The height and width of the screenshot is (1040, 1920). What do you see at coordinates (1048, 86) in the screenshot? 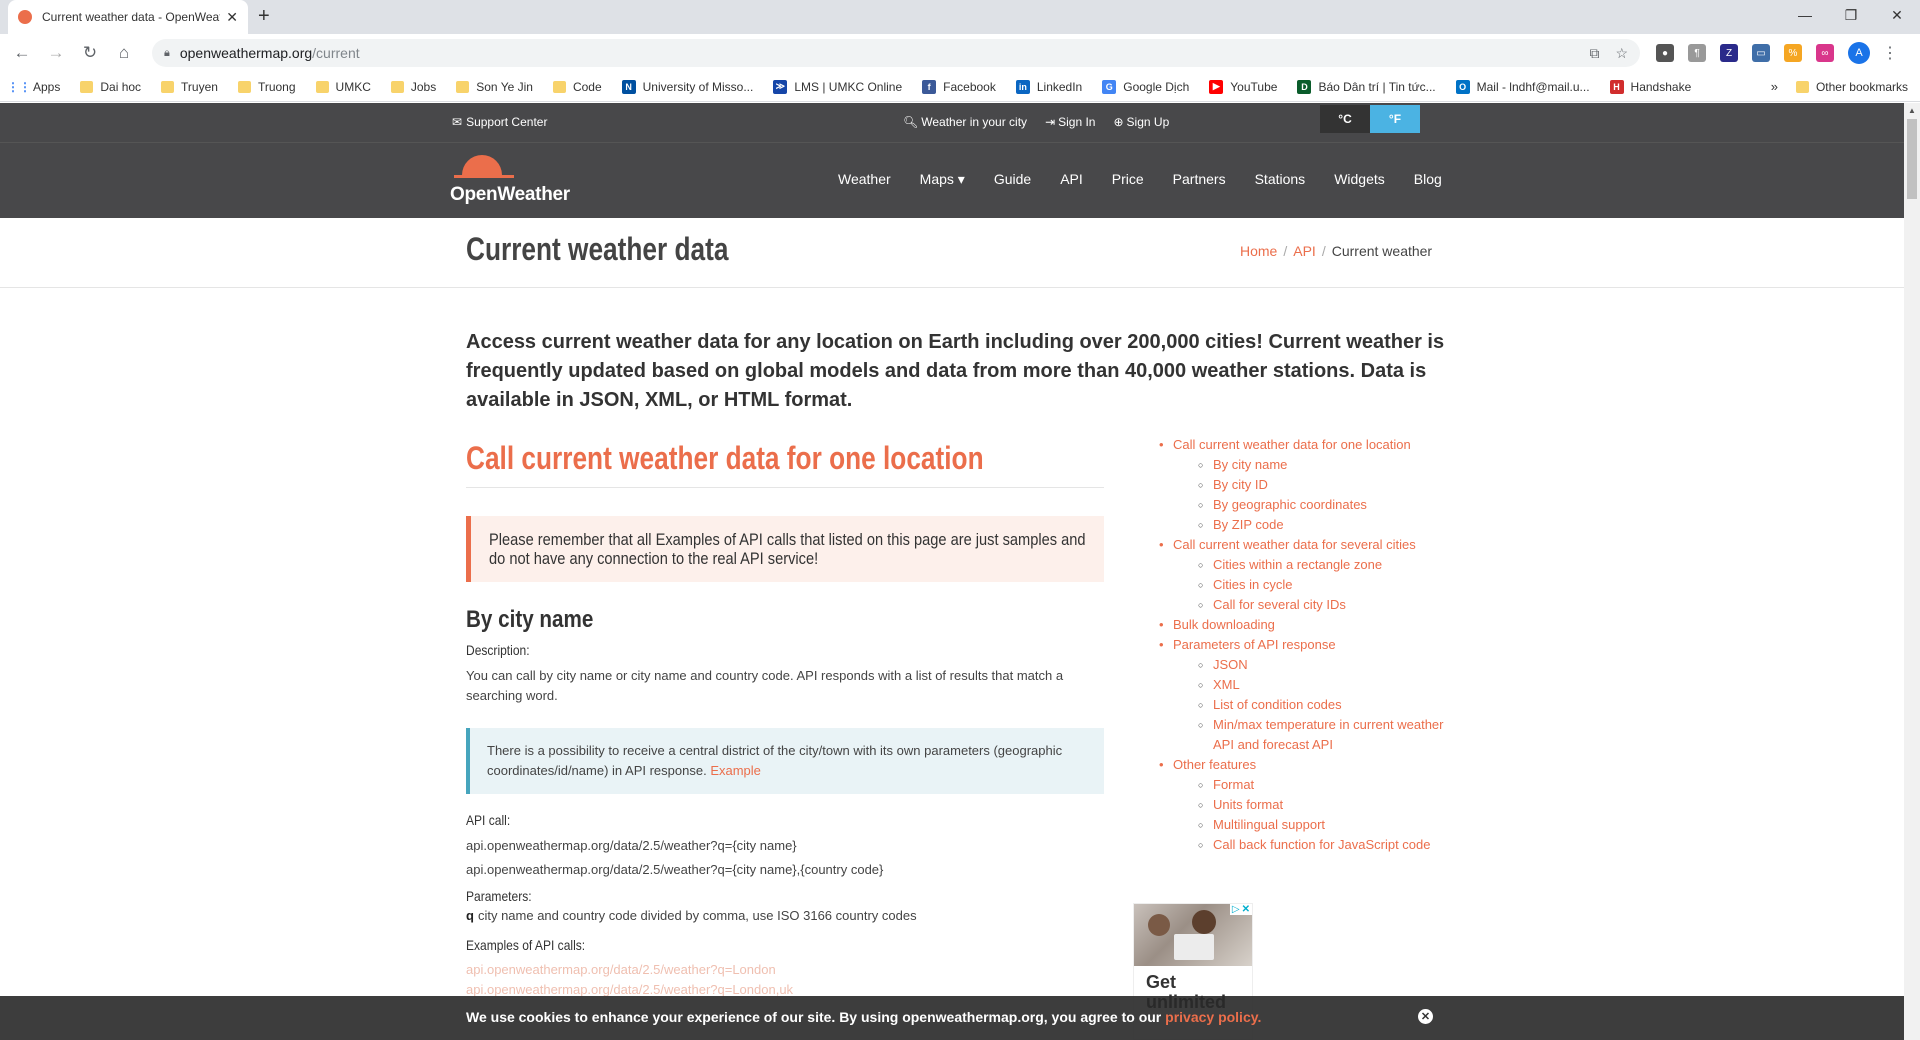
I see `bookmark-item: in LinkedIn` at bounding box center [1048, 86].